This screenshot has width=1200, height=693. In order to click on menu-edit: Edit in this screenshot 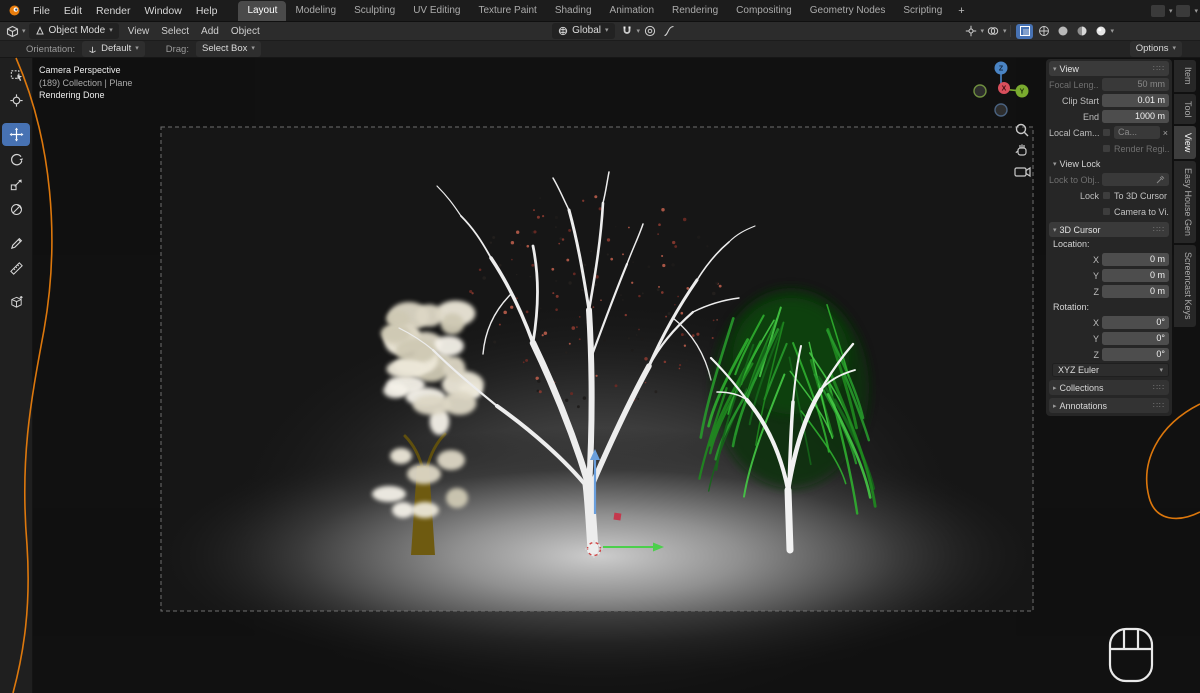, I will do `click(73, 11)`.